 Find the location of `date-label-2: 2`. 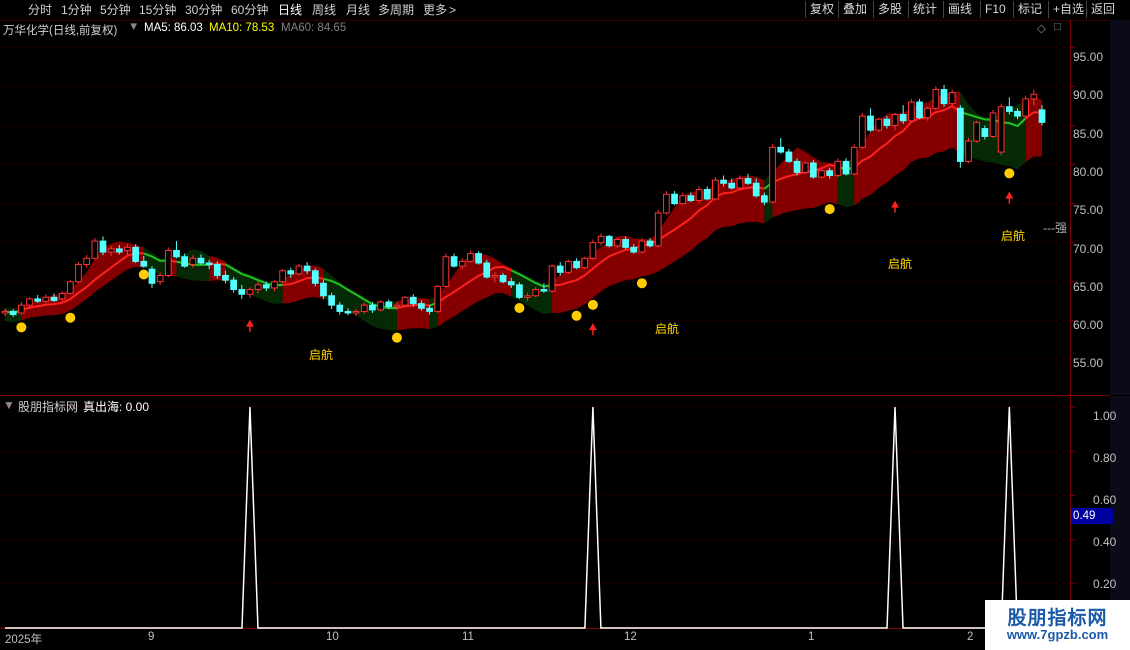

date-label-2: 2 is located at coordinates (970, 637).